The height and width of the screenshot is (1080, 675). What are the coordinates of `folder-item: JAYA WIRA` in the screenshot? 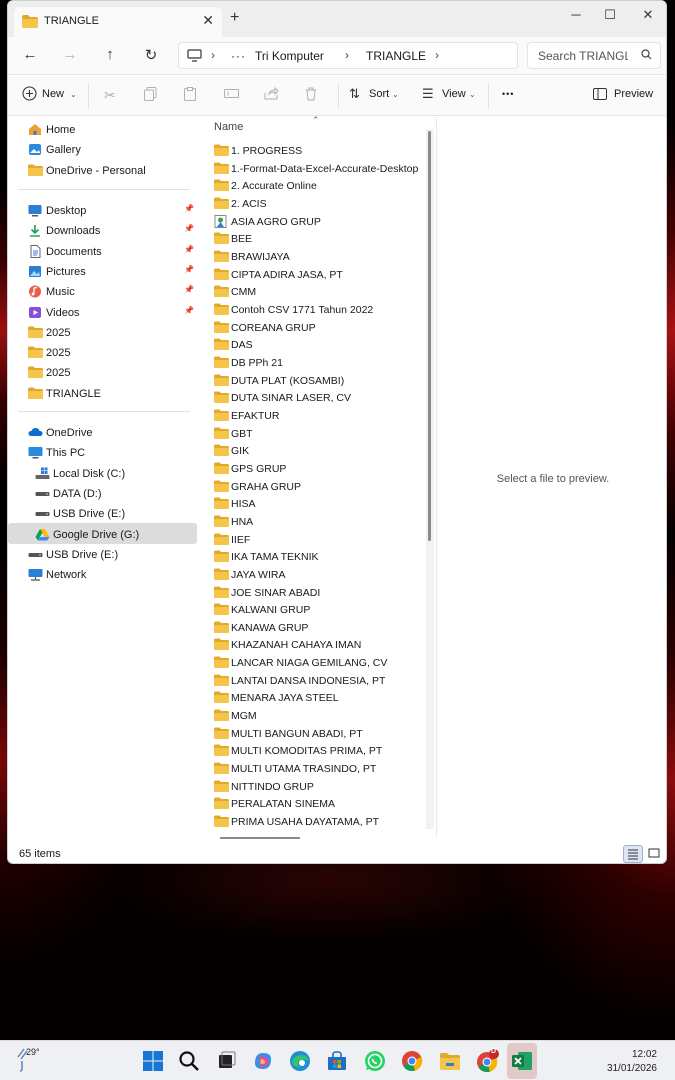 It's located at (319, 575).